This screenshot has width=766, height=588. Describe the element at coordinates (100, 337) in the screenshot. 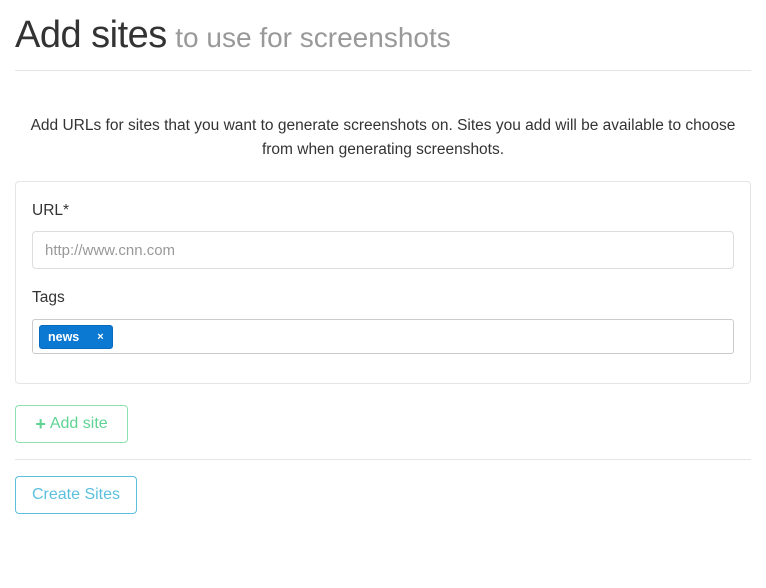

I see `tag-remove-icon: ×` at that location.